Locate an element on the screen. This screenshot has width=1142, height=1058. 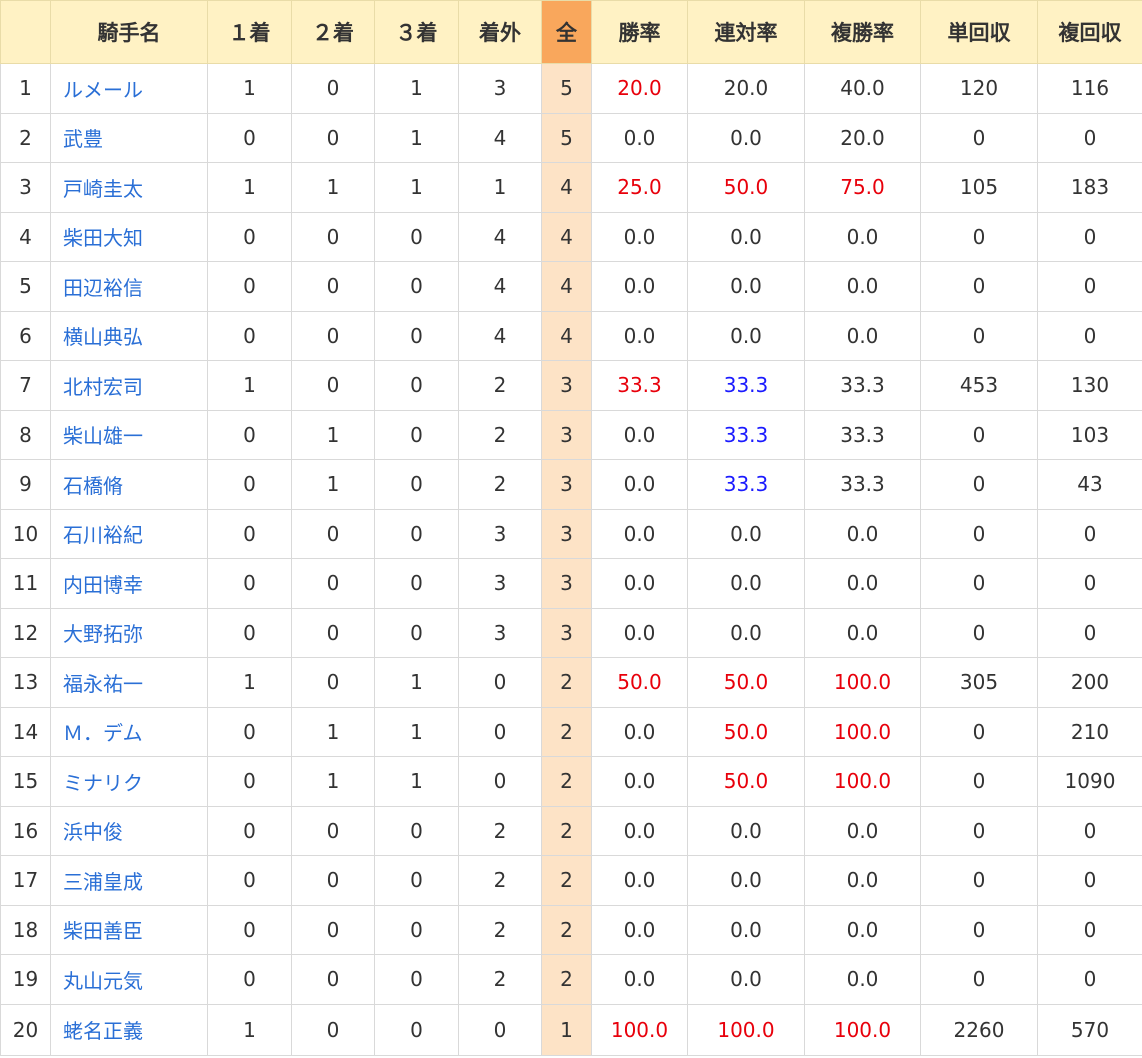
header-second: ２着 is located at coordinates (333, 32).